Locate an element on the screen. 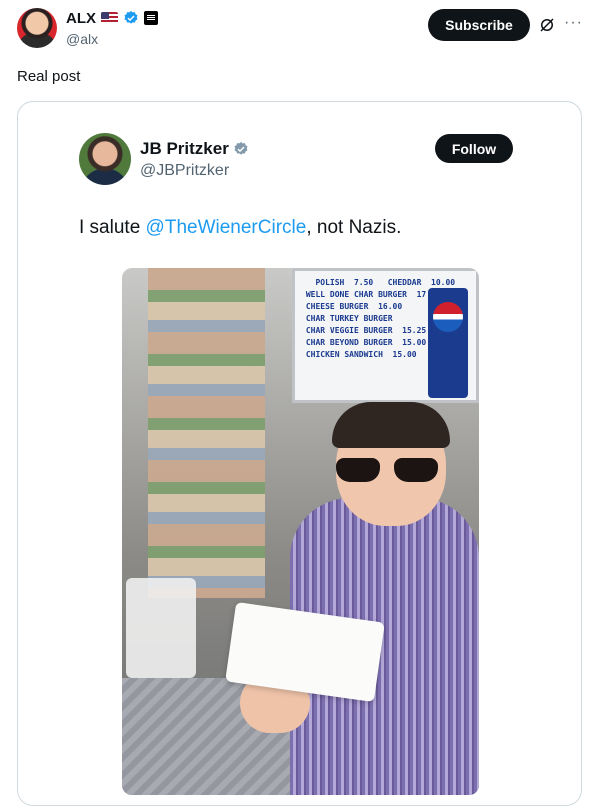 This screenshot has width=590, height=812. pepsi-logo-icon is located at coordinates (448, 343).